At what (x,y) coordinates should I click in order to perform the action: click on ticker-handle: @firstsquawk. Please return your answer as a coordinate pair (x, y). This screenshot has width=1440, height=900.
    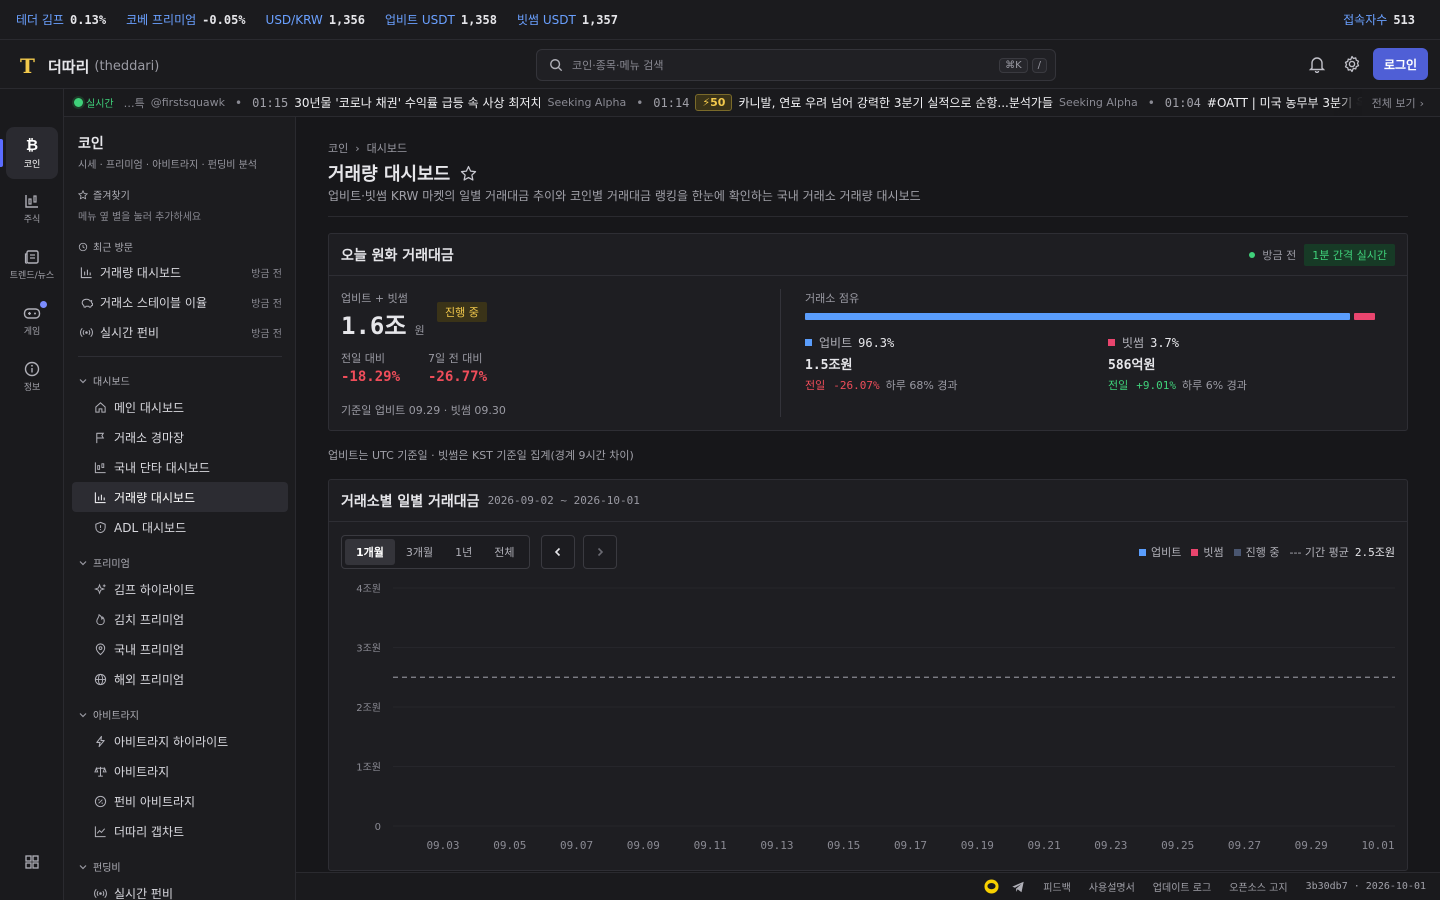
    Looking at the image, I should click on (188, 102).